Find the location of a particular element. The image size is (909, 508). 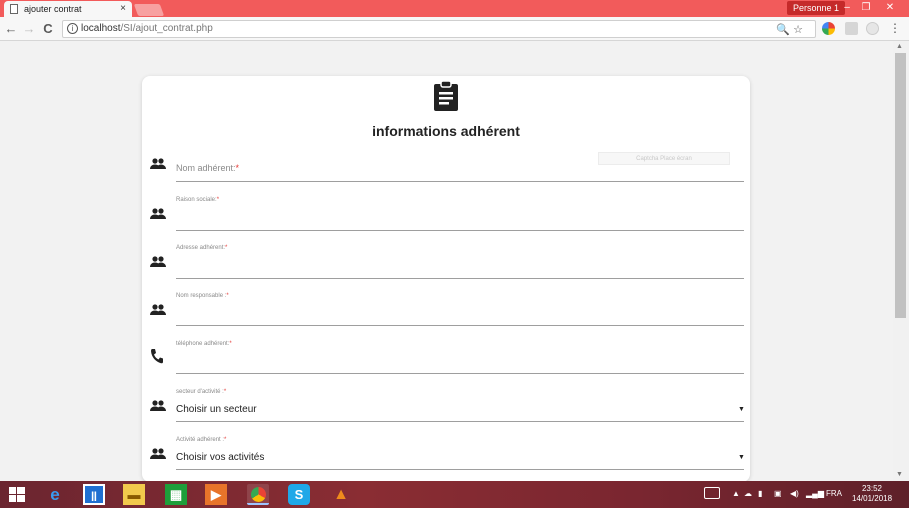

label-activite-adherent: Activité adhérent :* is located at coordinates (201, 440).